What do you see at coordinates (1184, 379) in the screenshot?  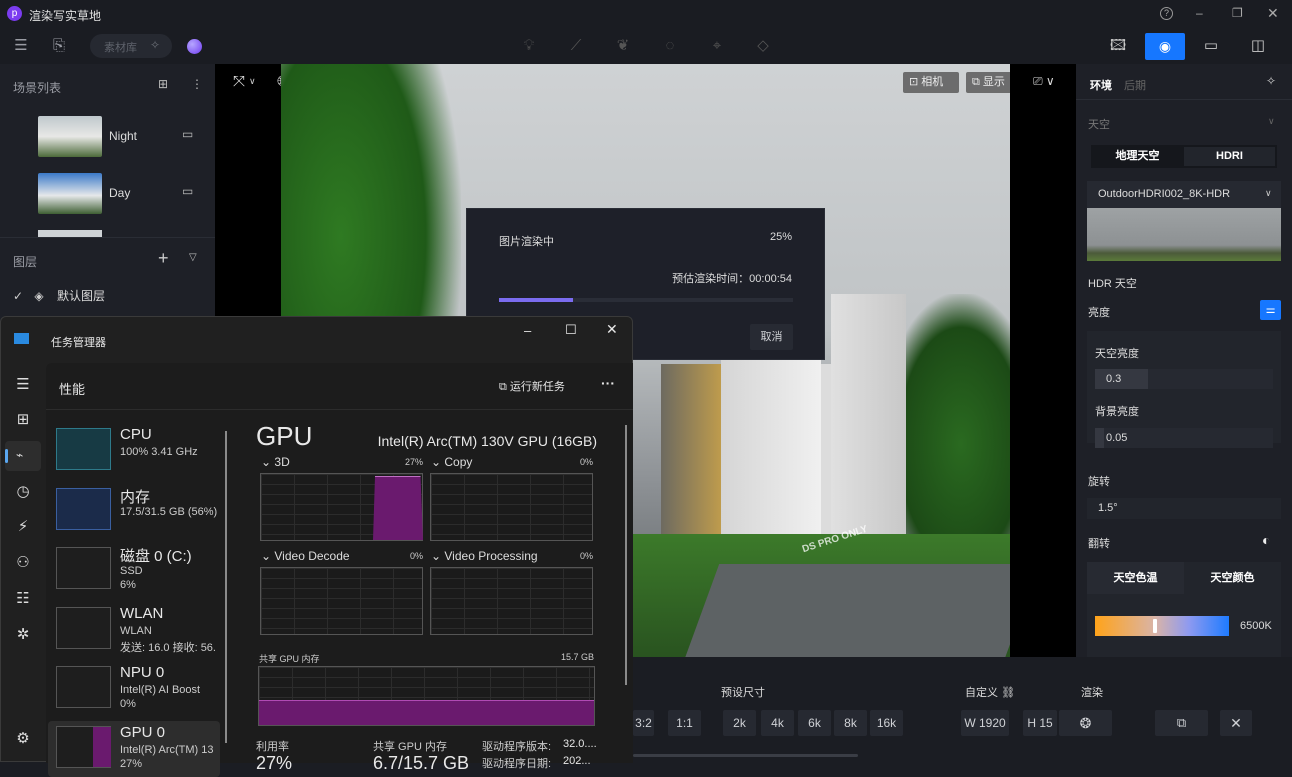 I see `sky-brightness-slider: 0.3` at bounding box center [1184, 379].